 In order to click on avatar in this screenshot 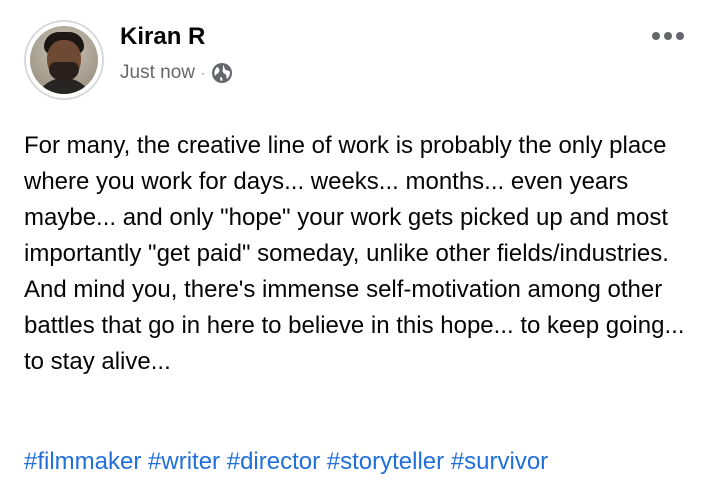, I will do `click(64, 60)`.